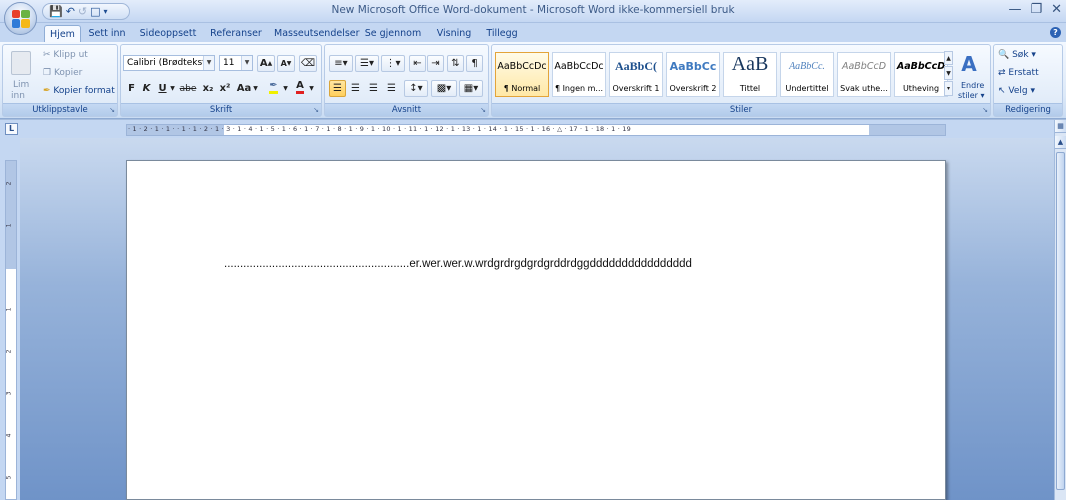 This screenshot has width=1066, height=500. What do you see at coordinates (169, 63) in the screenshot?
I see `font-family-select: Calibri (Brødtekst) ▼` at bounding box center [169, 63].